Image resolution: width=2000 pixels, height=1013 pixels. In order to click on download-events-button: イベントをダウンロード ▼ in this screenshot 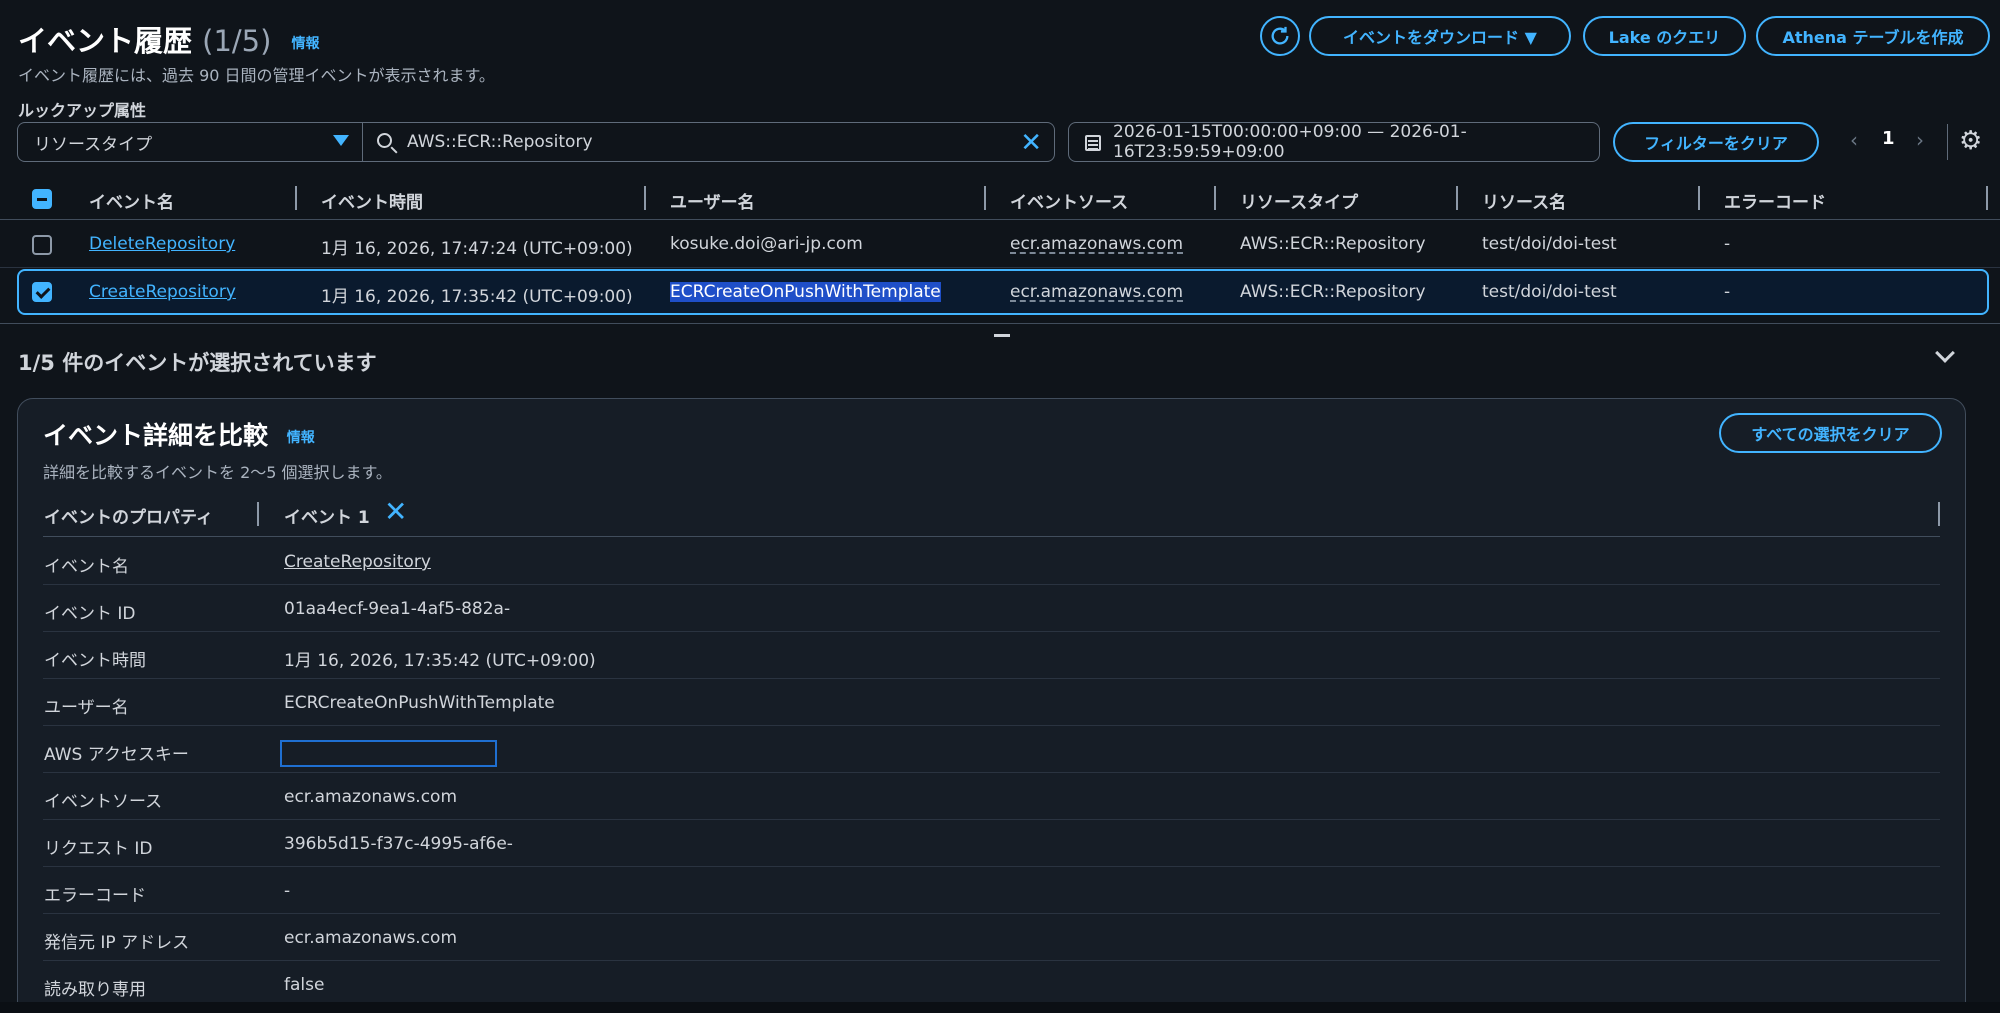, I will do `click(1440, 36)`.